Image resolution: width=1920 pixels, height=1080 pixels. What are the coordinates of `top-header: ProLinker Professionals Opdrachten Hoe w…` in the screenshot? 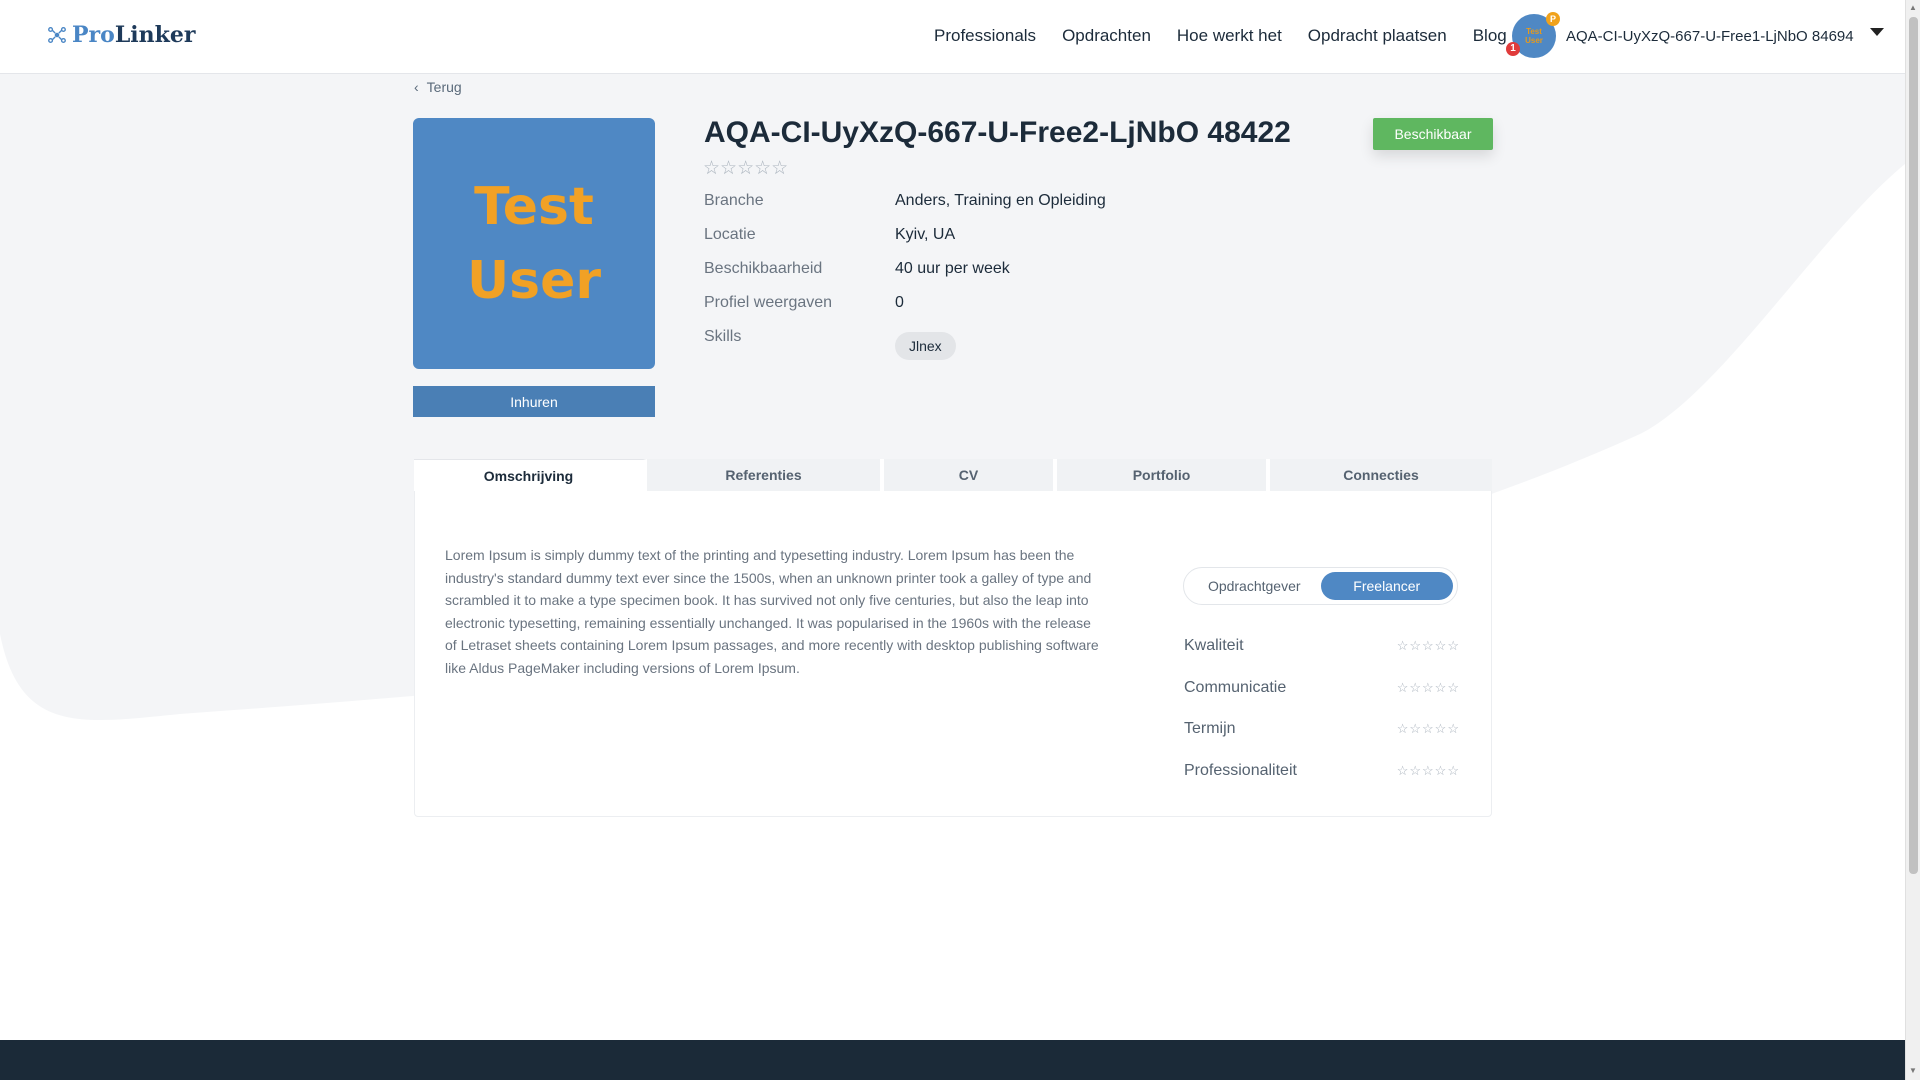 It's located at (952, 37).